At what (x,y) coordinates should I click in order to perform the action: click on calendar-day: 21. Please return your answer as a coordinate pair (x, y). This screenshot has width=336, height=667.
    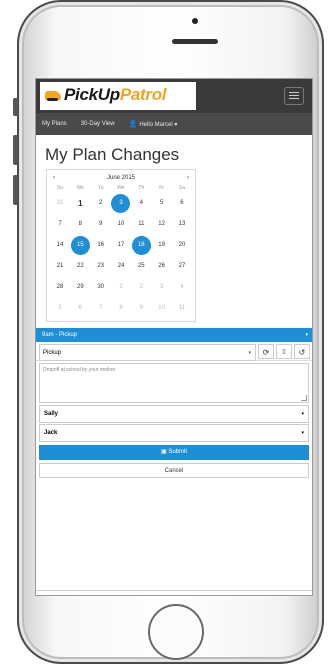
    Looking at the image, I should click on (60, 266).